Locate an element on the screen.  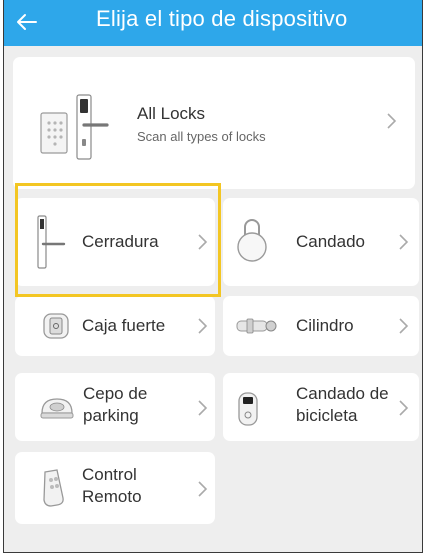
top-bar: Elija el tipo de dispositivo is located at coordinates (213, 23).